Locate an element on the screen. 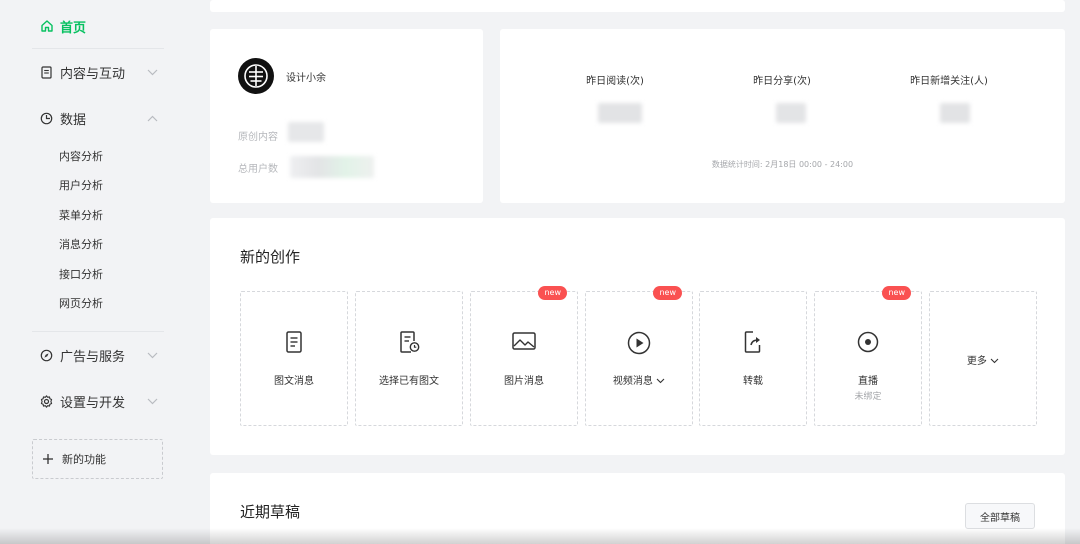 The height and width of the screenshot is (544, 1080). stats-time-note: 数据统计时间: 2月18日 00:00 - 24:00 is located at coordinates (782, 164).